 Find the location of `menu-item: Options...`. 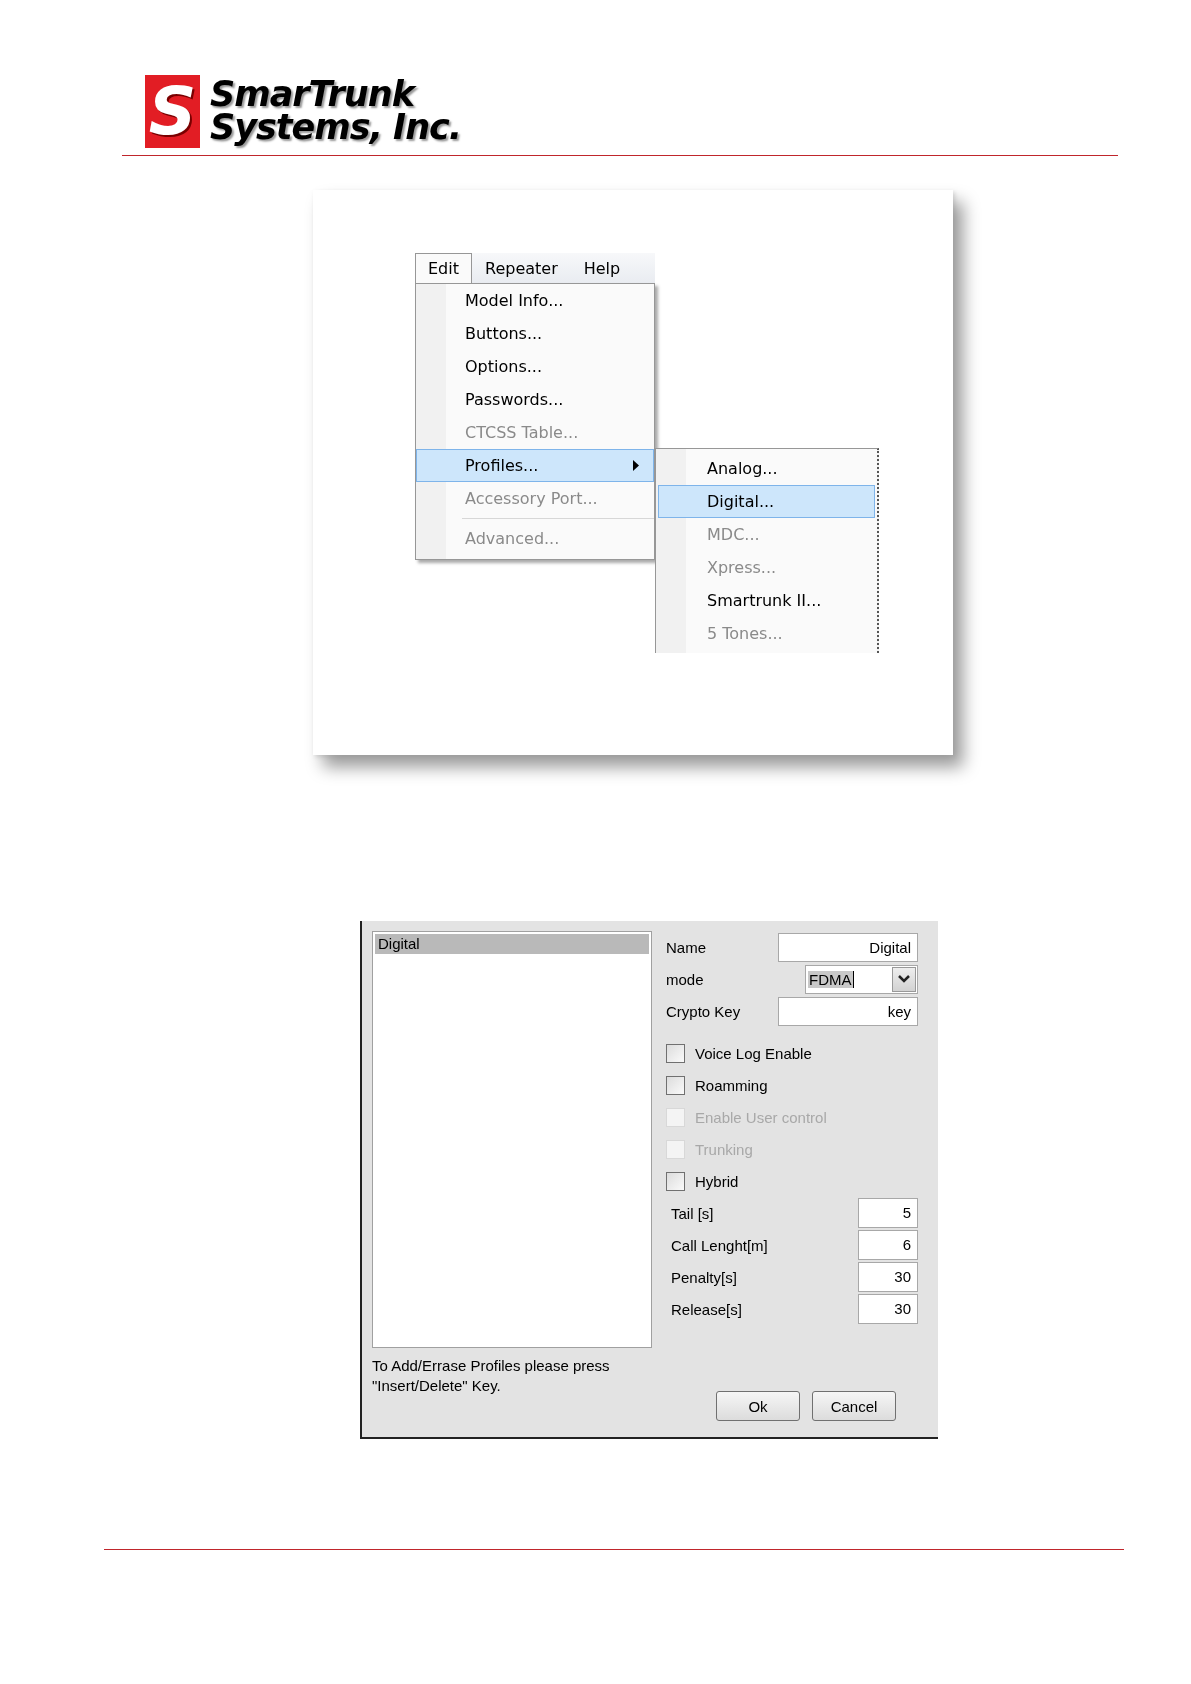

menu-item: Options... is located at coordinates (535, 366).